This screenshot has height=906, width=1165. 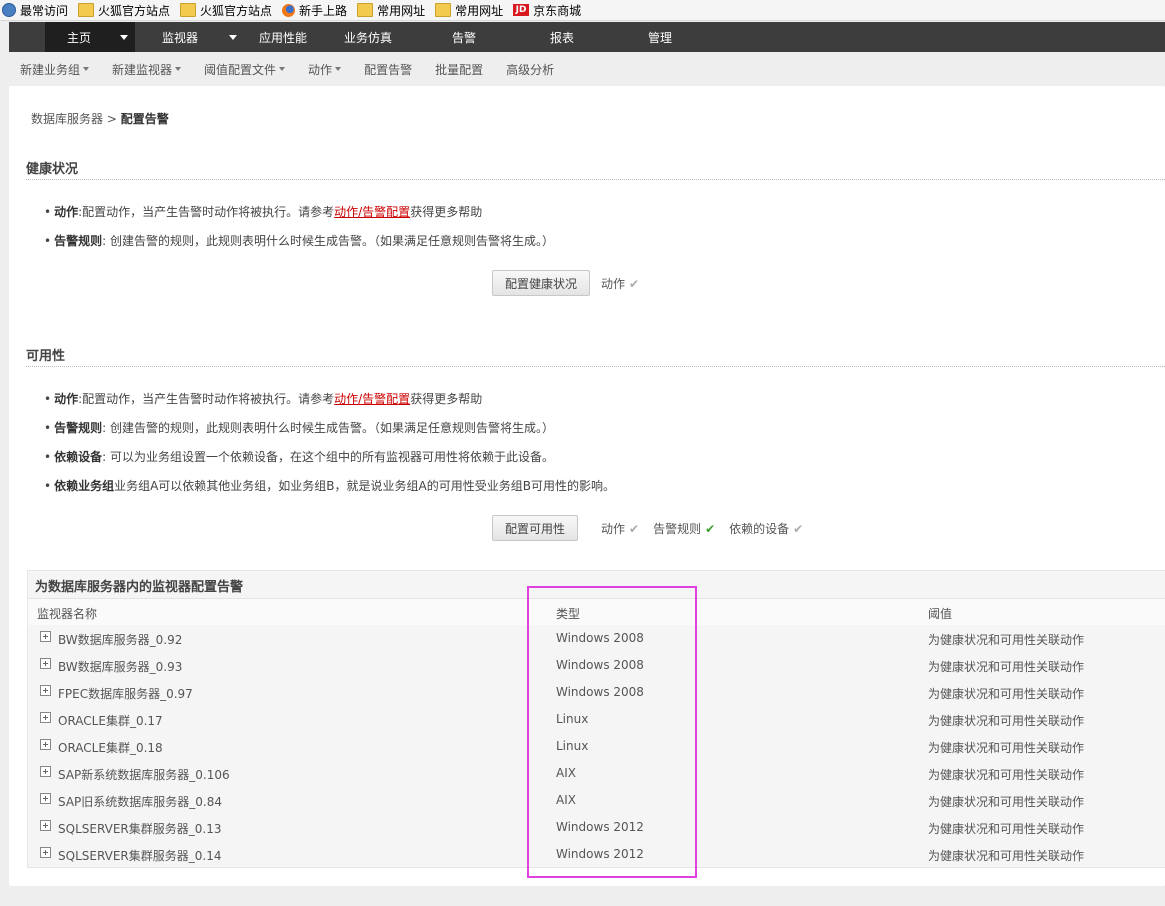 What do you see at coordinates (110, 747) in the screenshot?
I see `monitor-name: ORACLE集群_0.18` at bounding box center [110, 747].